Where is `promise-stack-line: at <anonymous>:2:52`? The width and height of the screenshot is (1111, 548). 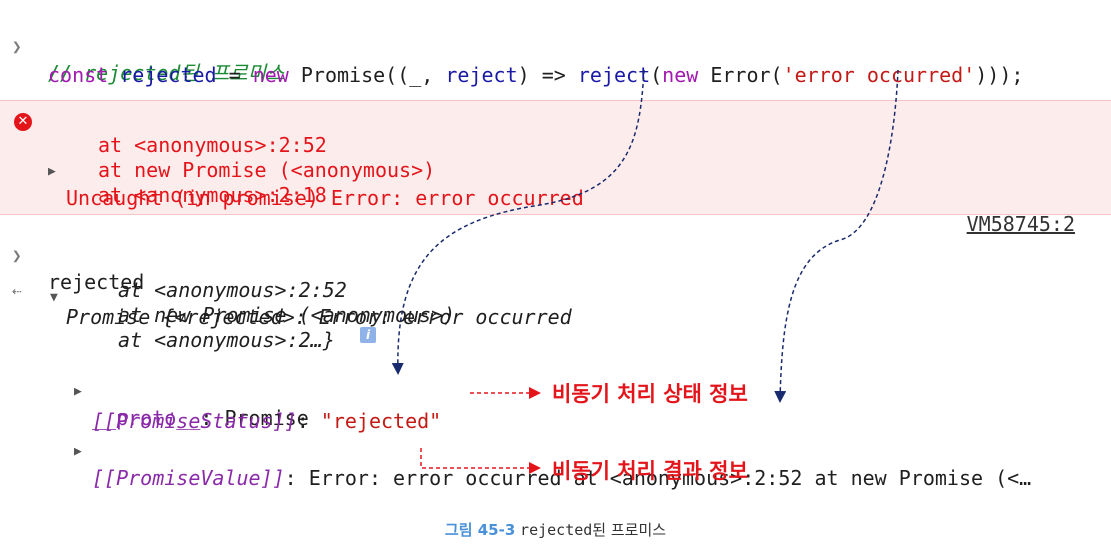 promise-stack-line: at <anonymous>:2:52 is located at coordinates (555, 290).